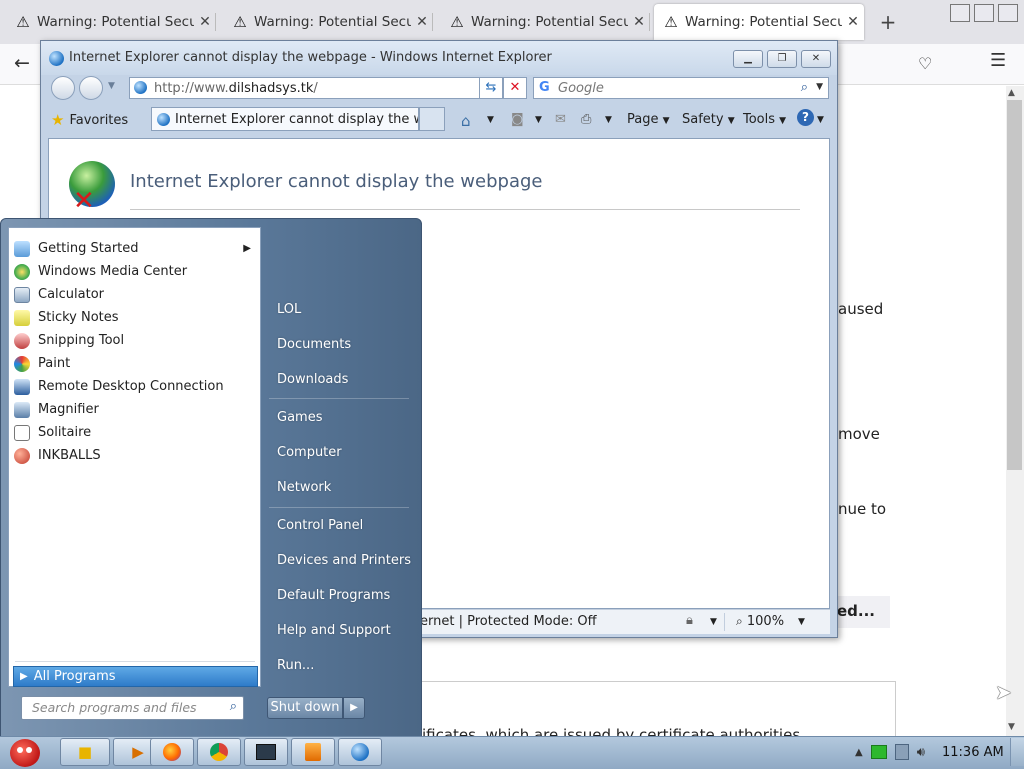 Image resolution: width=1024 pixels, height=769 pixels. I want to click on start-item-documents: Documents, so click(314, 344).